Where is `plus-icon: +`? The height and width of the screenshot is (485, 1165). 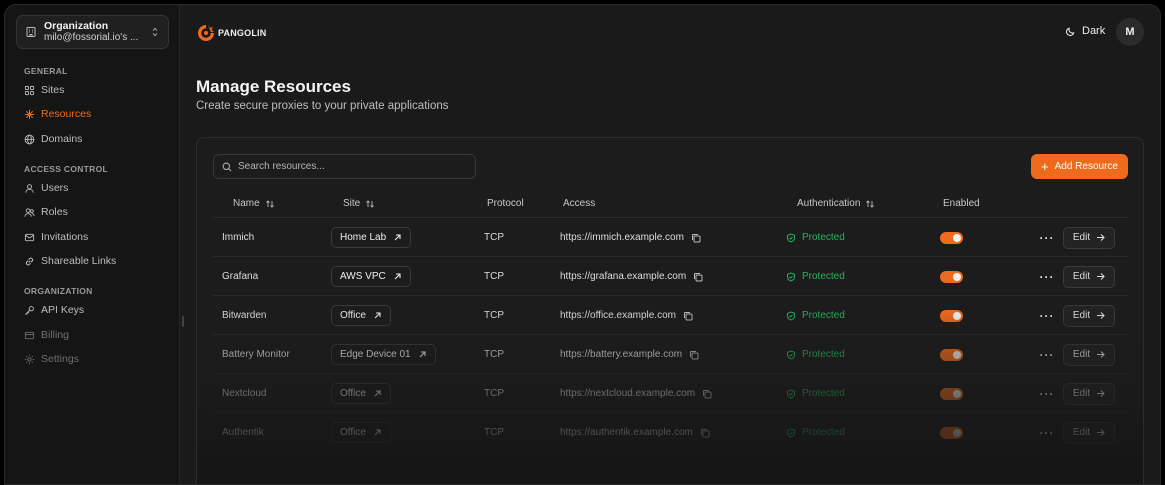
plus-icon: + is located at coordinates (1045, 166).